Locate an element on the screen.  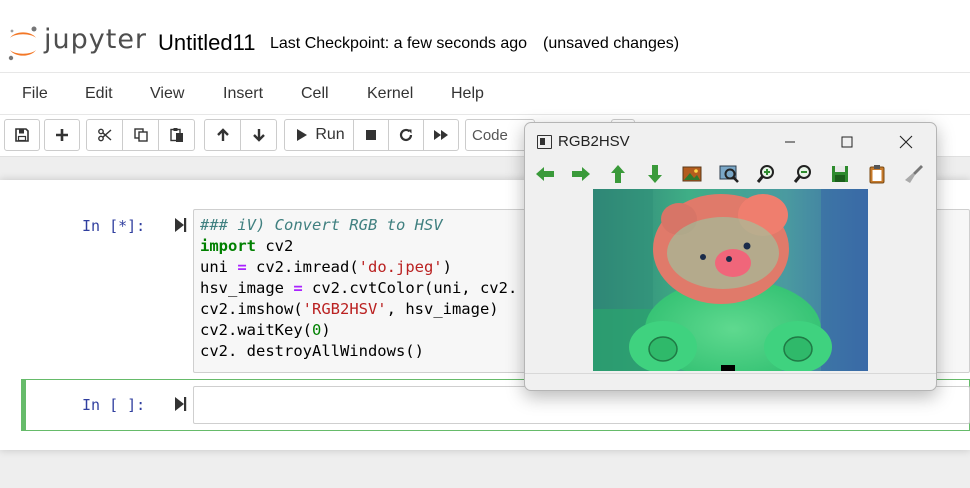
run-all-button is located at coordinates (441, 135).